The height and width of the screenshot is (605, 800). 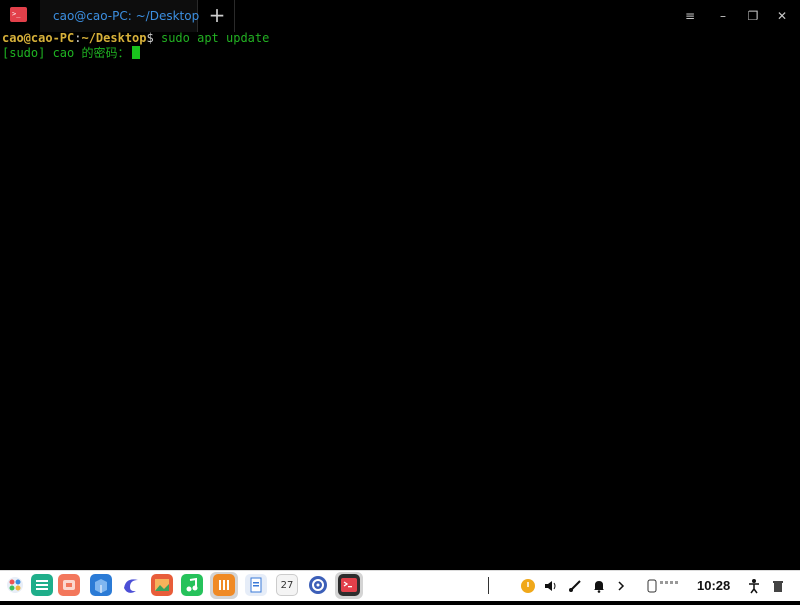 I want to click on prompt-path: ~/Desktop, so click(x=114, y=38).